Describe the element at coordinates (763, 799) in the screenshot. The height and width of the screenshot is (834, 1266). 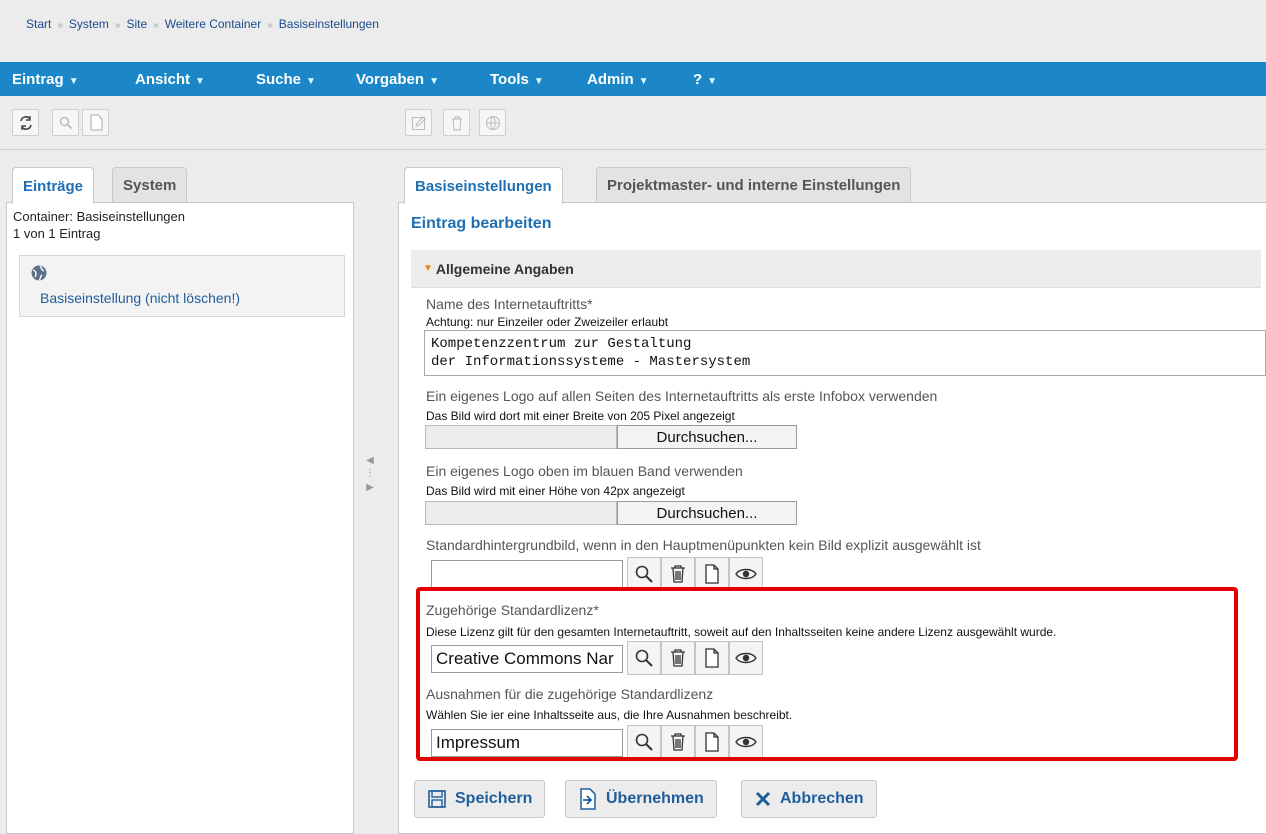
I see `close-icon` at that location.